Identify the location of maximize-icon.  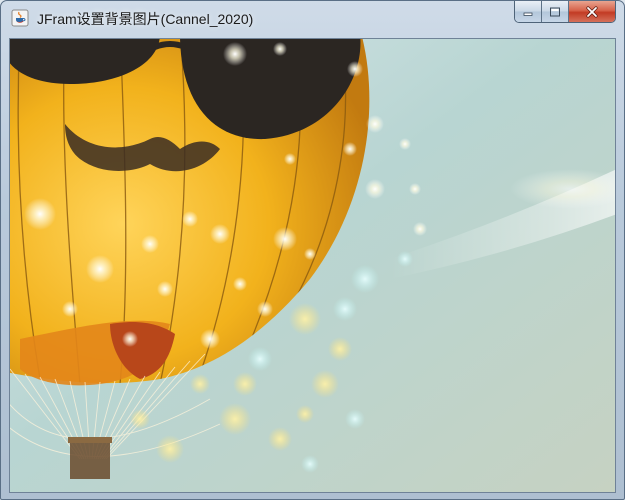
(555, 11).